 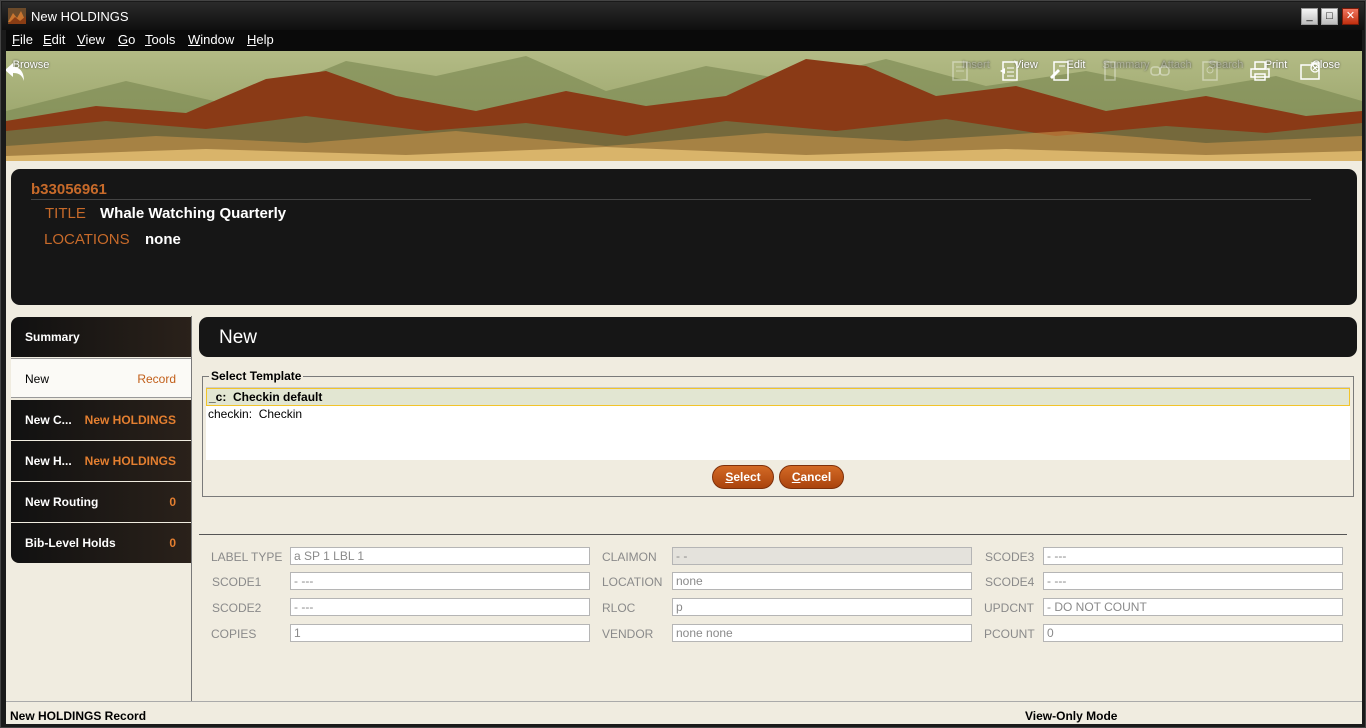 I want to click on scode4-label: SCODE4, so click(x=1010, y=582).